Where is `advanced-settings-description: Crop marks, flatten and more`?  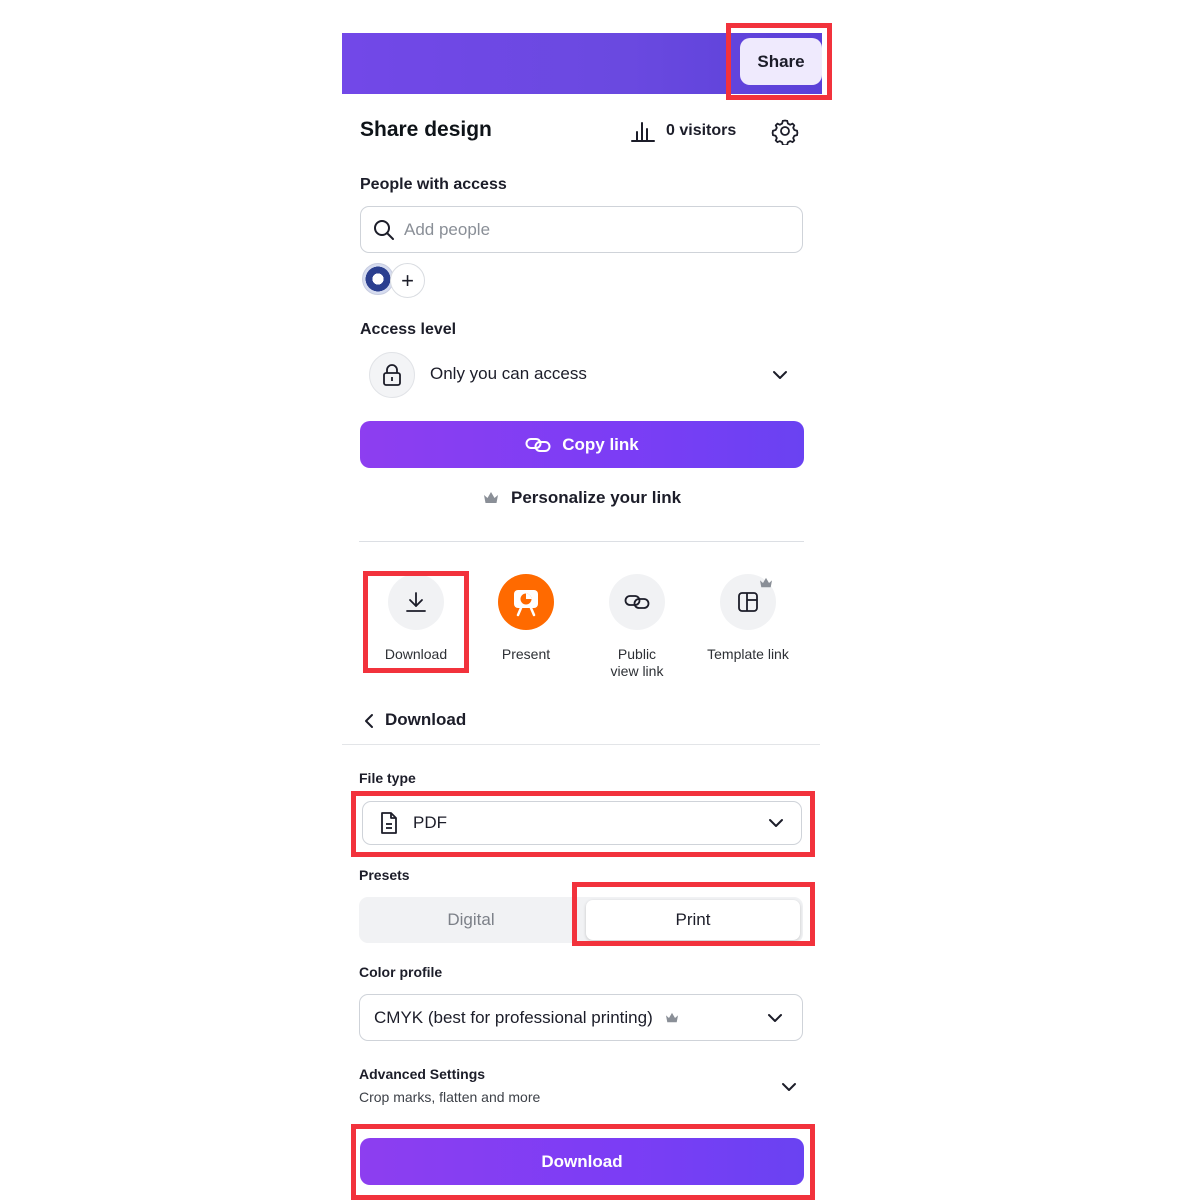
advanced-settings-description: Crop marks, flatten and more is located at coordinates (450, 1097).